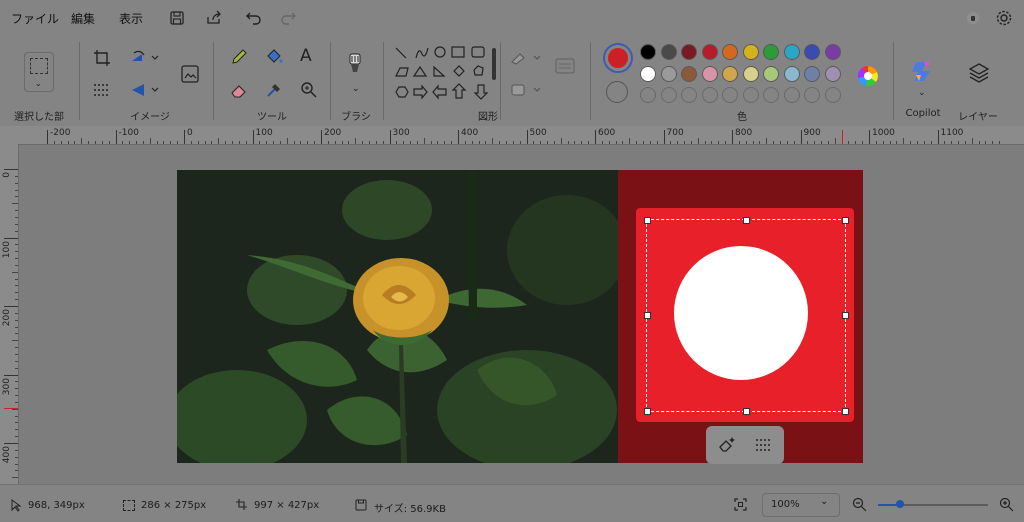 This screenshot has height=522, width=1024. I want to click on resize-handle-bottom-right, so click(845, 411).